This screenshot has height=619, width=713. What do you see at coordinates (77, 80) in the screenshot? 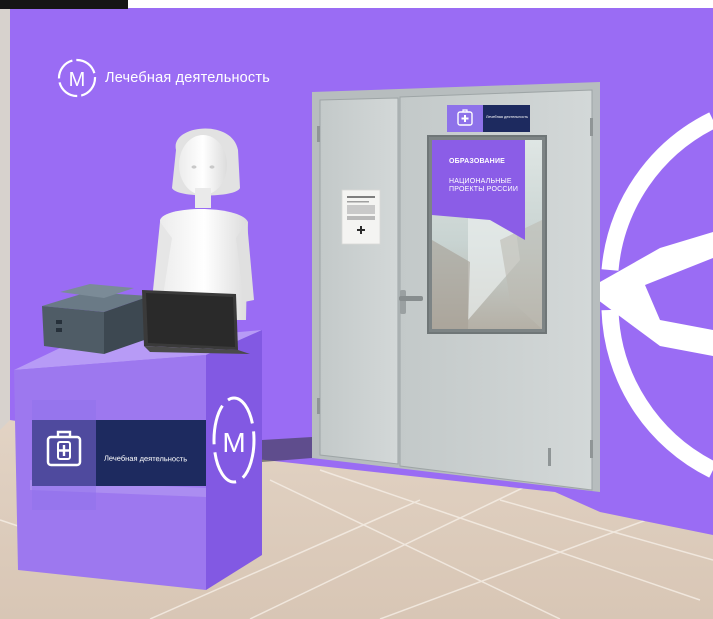
I see `brand-logo-letter: М` at bounding box center [77, 80].